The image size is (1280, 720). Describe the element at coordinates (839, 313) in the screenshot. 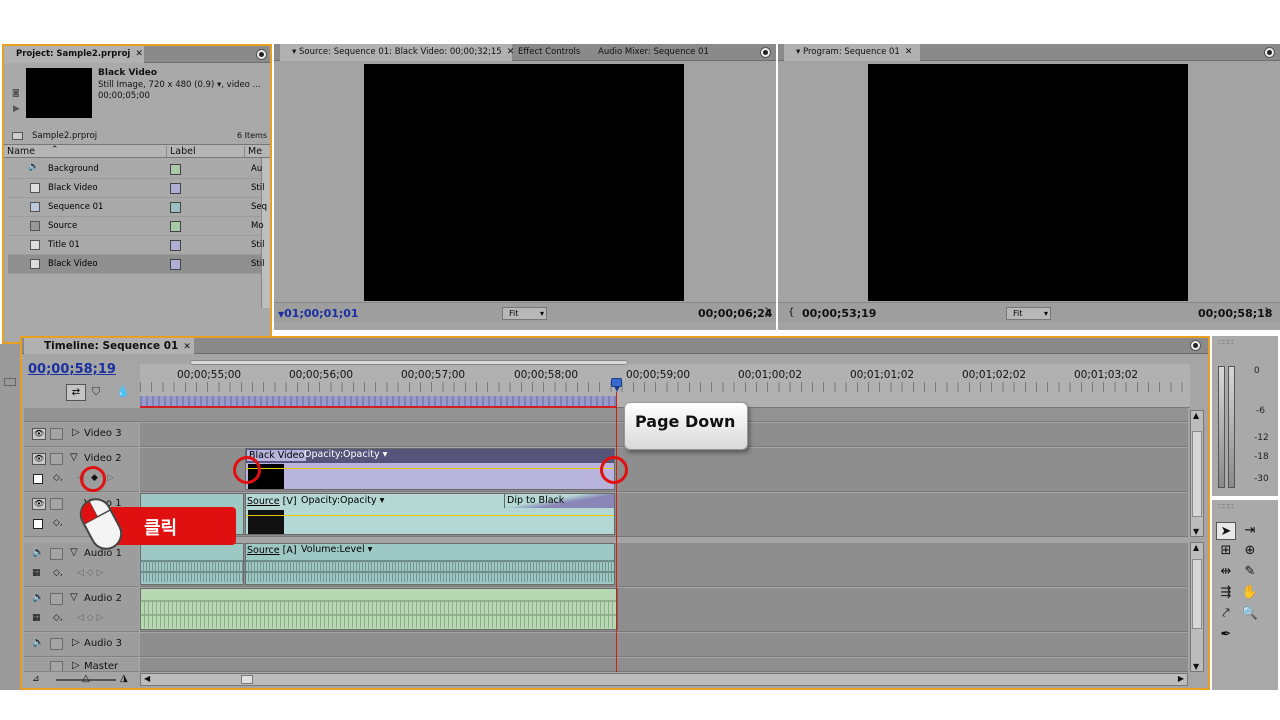

I see `program-timecode-in: 00;00;53;19` at that location.